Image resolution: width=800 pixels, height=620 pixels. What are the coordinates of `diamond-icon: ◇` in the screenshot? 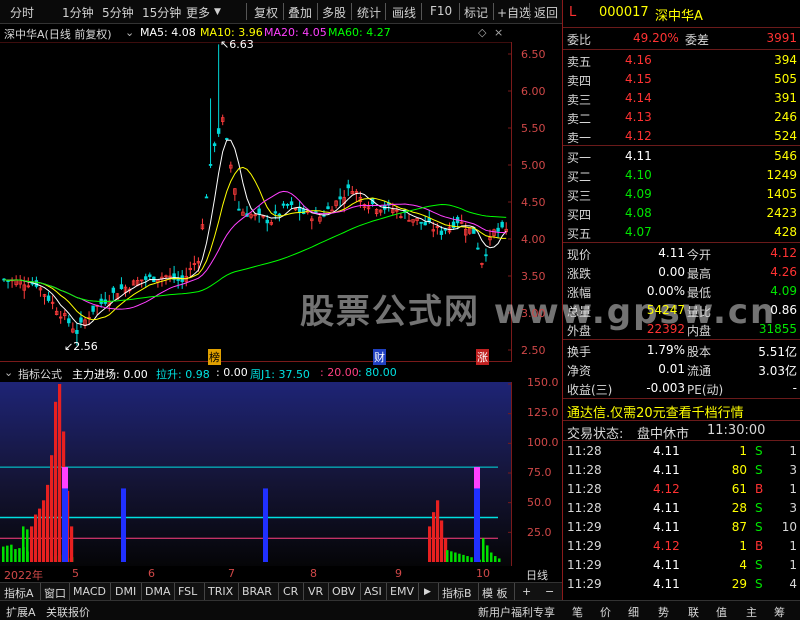 It's located at (482, 32).